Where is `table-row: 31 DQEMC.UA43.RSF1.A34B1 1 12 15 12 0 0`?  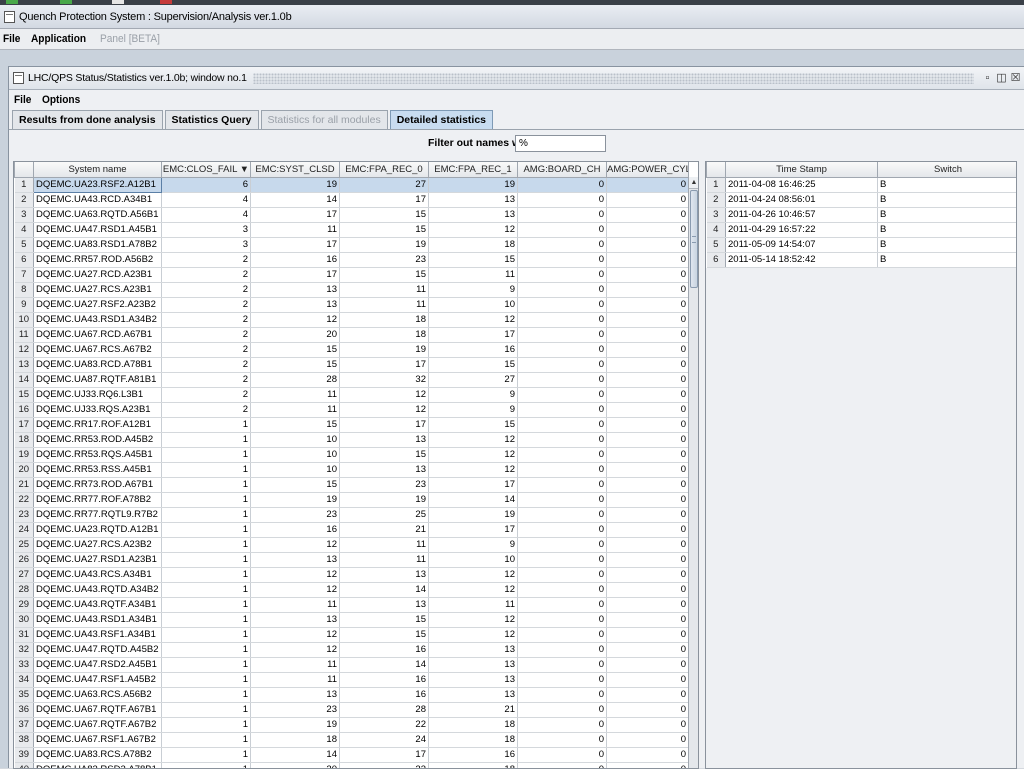
table-row: 31 DQEMC.UA43.RSF1.A34B1 1 12 15 12 0 0 is located at coordinates (351, 635).